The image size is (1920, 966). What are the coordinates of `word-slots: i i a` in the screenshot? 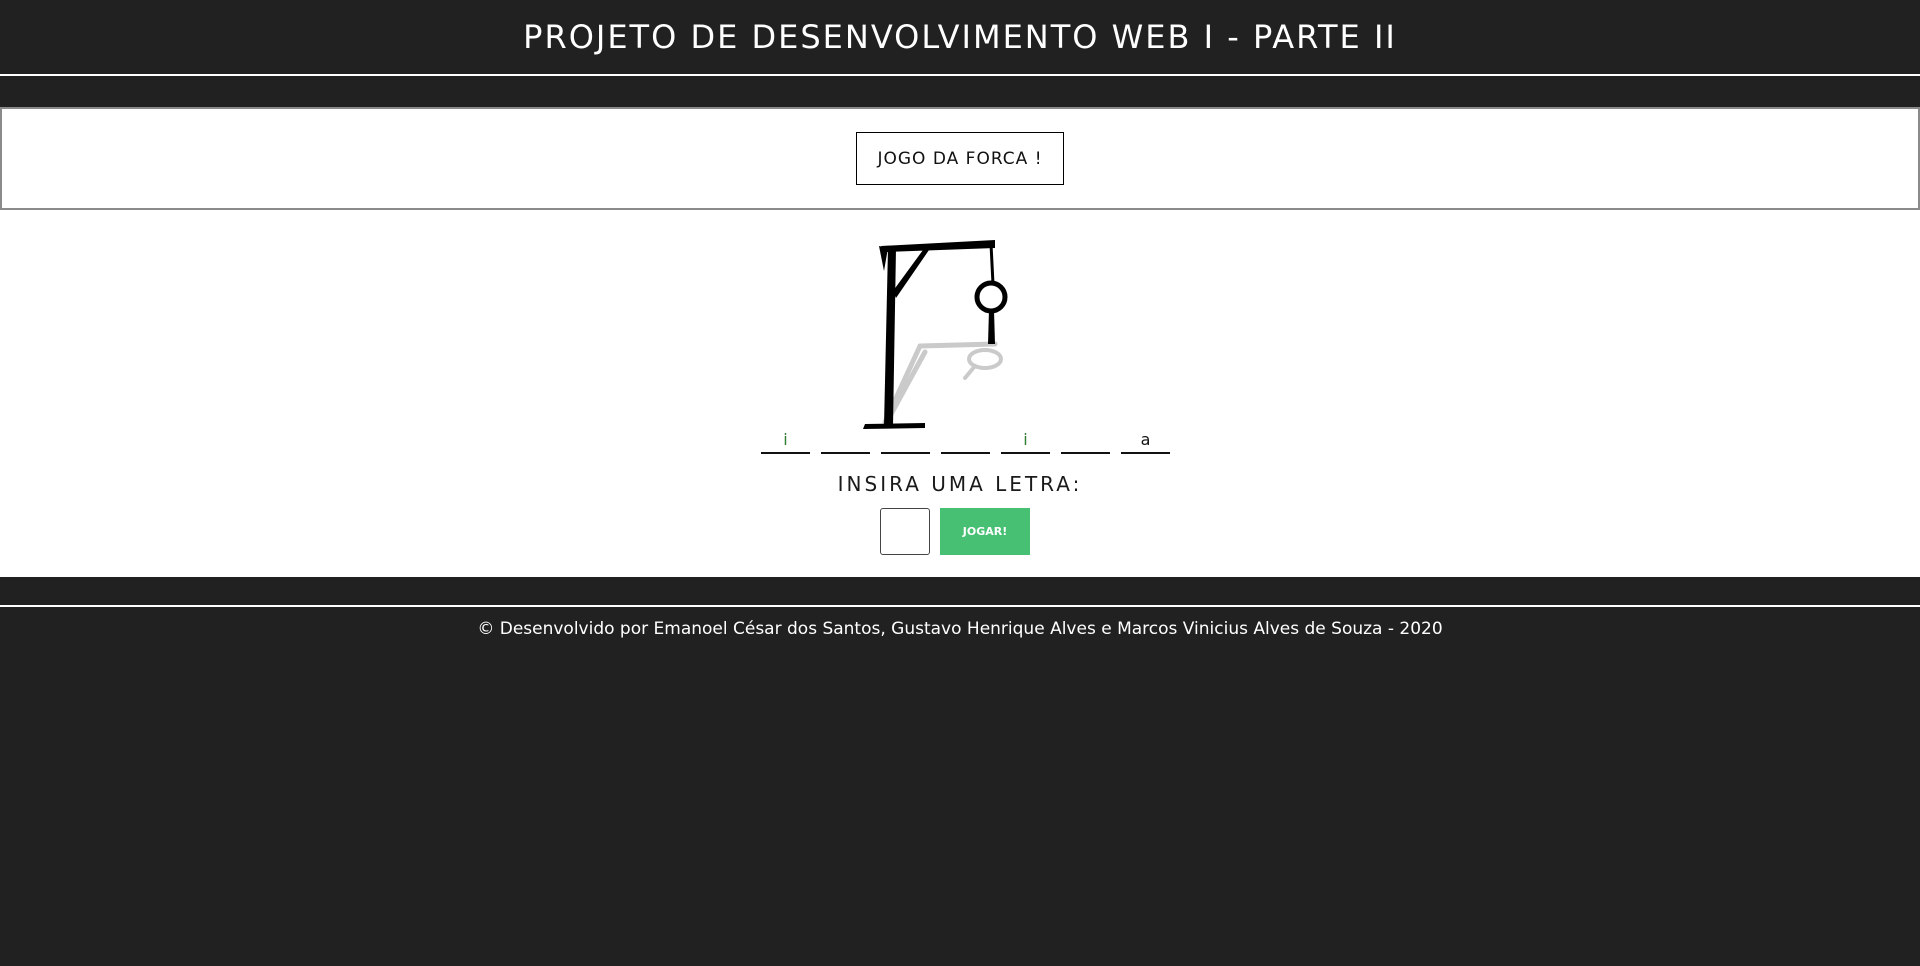 It's located at (965, 441).